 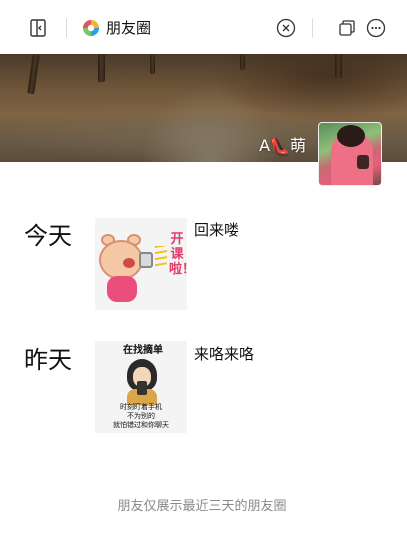 What do you see at coordinates (376, 28) in the screenshot?
I see `more-options-icon` at bounding box center [376, 28].